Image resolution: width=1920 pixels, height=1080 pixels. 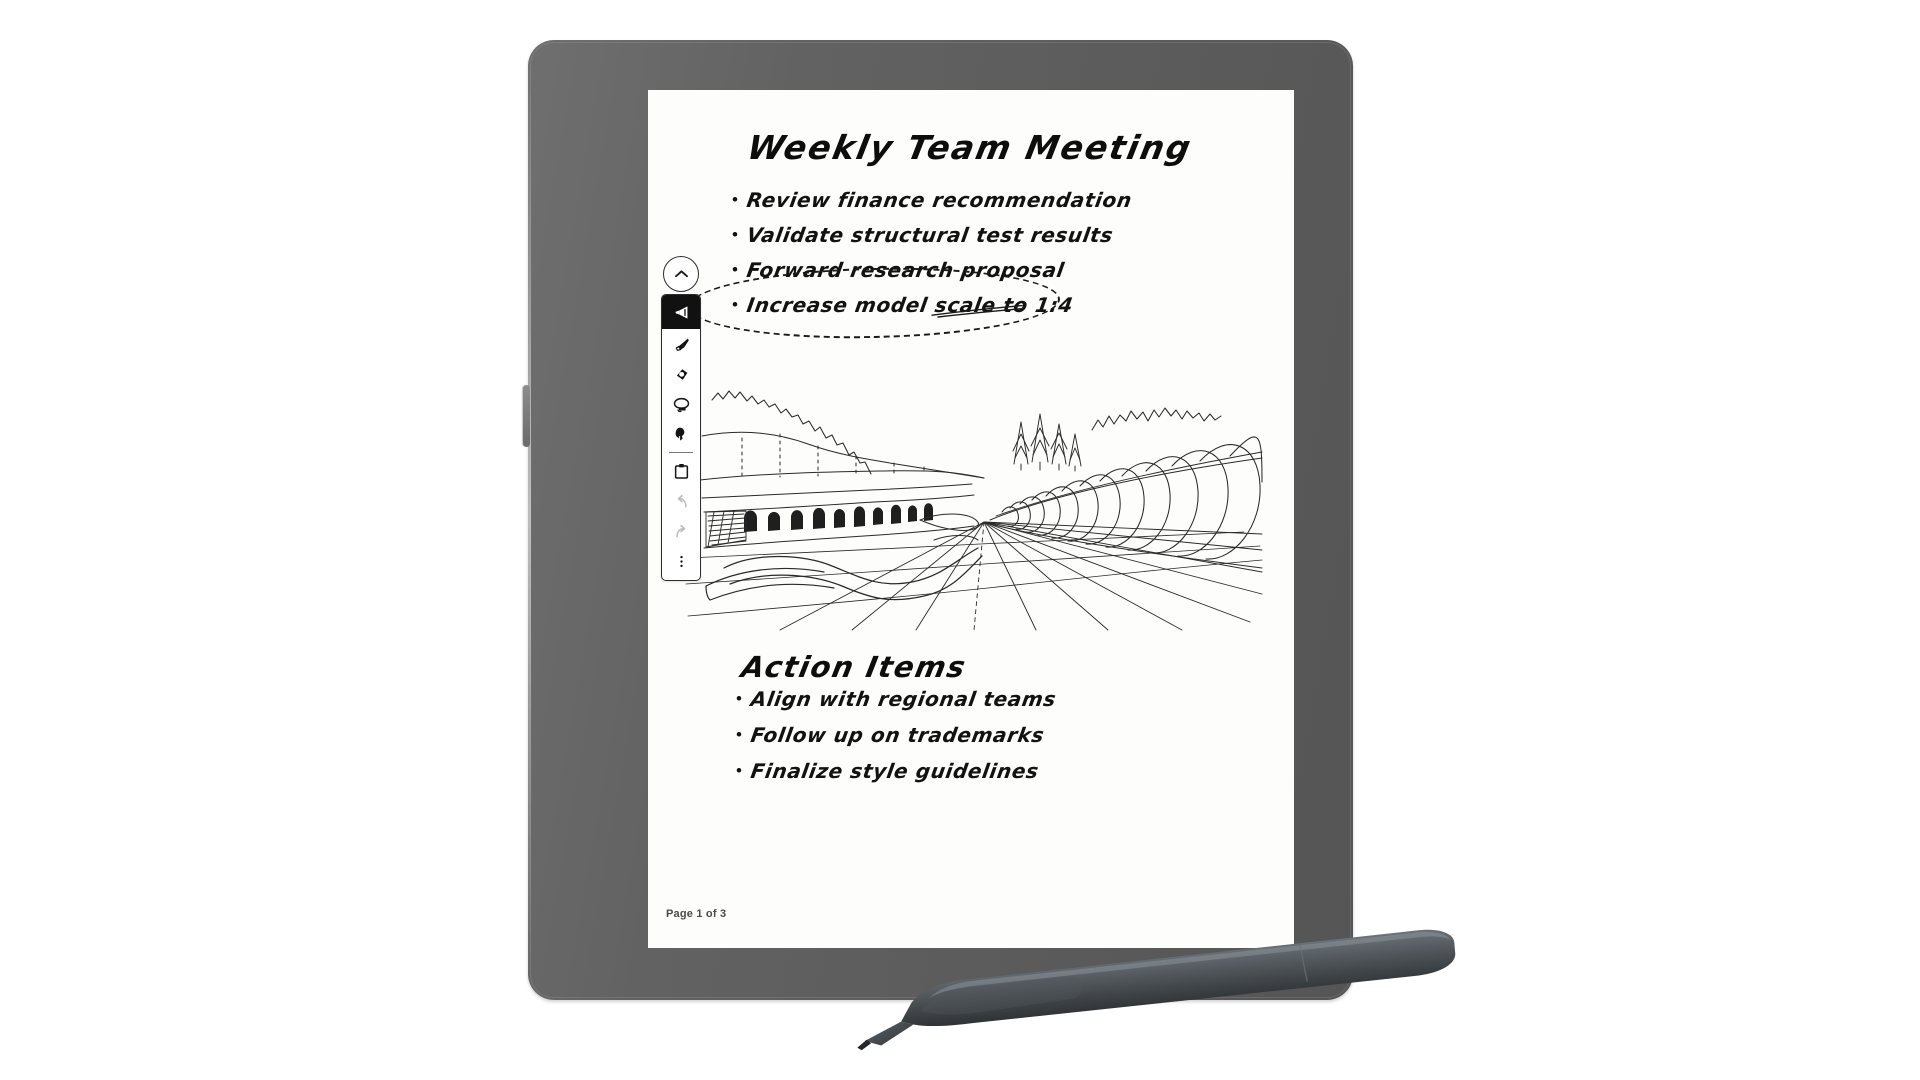 I want to click on more-options-icon, so click(x=681, y=561).